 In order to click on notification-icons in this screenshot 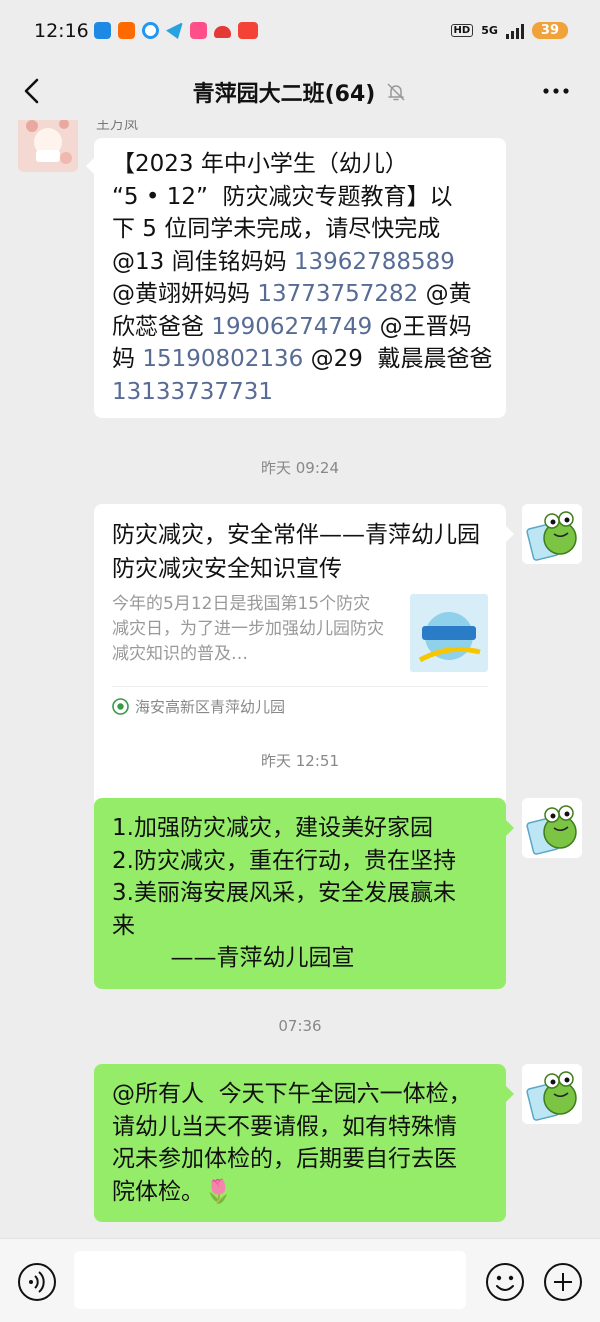, I will do `click(176, 30)`.